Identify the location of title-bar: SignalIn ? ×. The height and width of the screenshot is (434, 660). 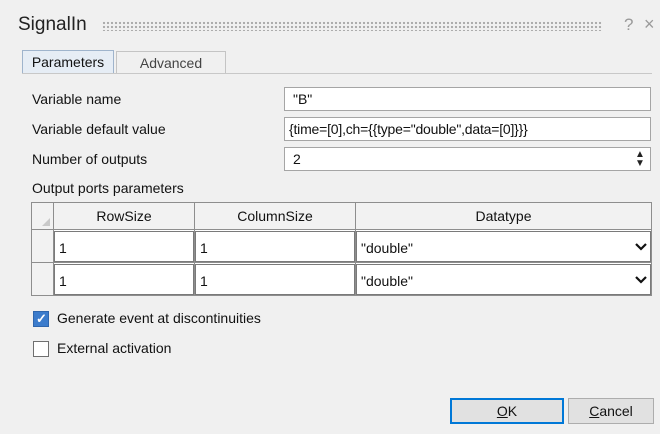
(330, 23).